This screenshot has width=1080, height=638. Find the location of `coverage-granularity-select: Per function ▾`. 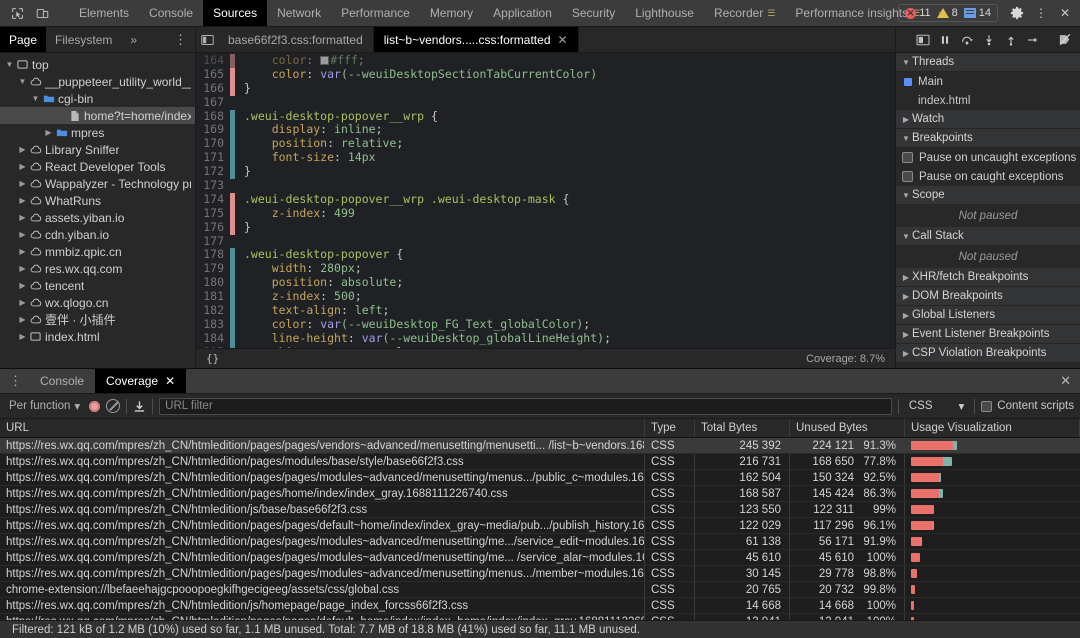

coverage-granularity-select: Per function ▾ is located at coordinates (44, 406).